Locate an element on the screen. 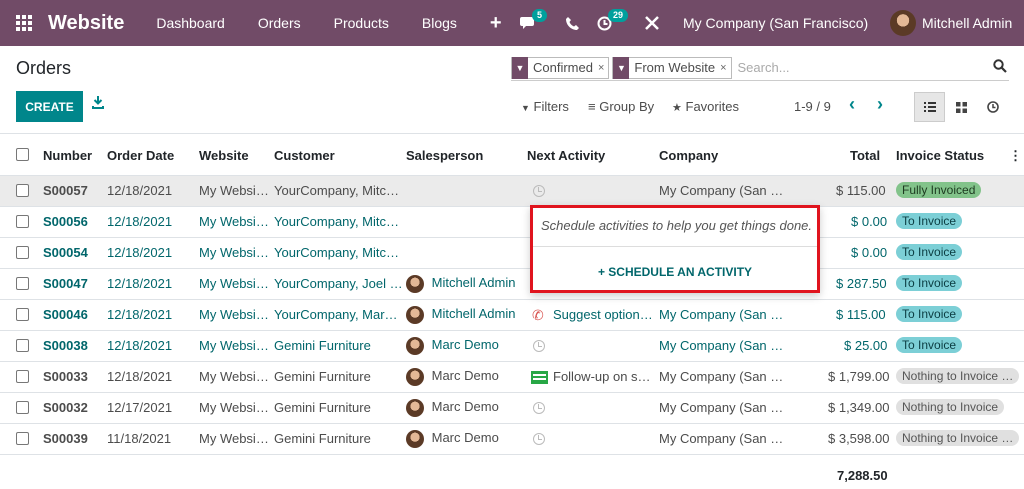 Image resolution: width=1024 pixels, height=489 pixels. facet-confirmed: ▼ Confirmed × is located at coordinates (560, 67).